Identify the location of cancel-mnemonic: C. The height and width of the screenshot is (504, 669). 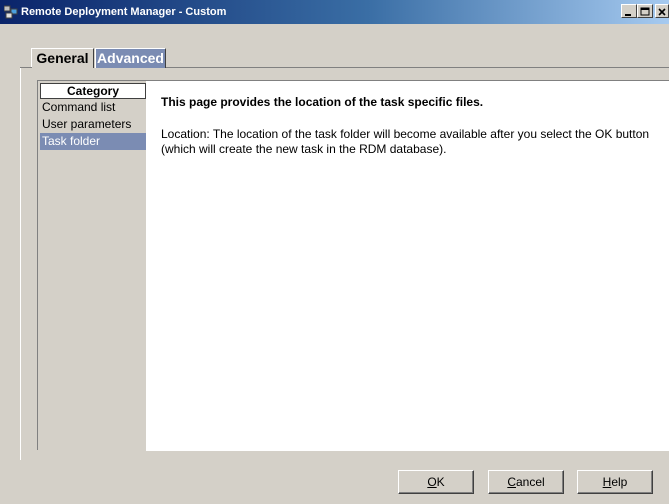
(511, 482).